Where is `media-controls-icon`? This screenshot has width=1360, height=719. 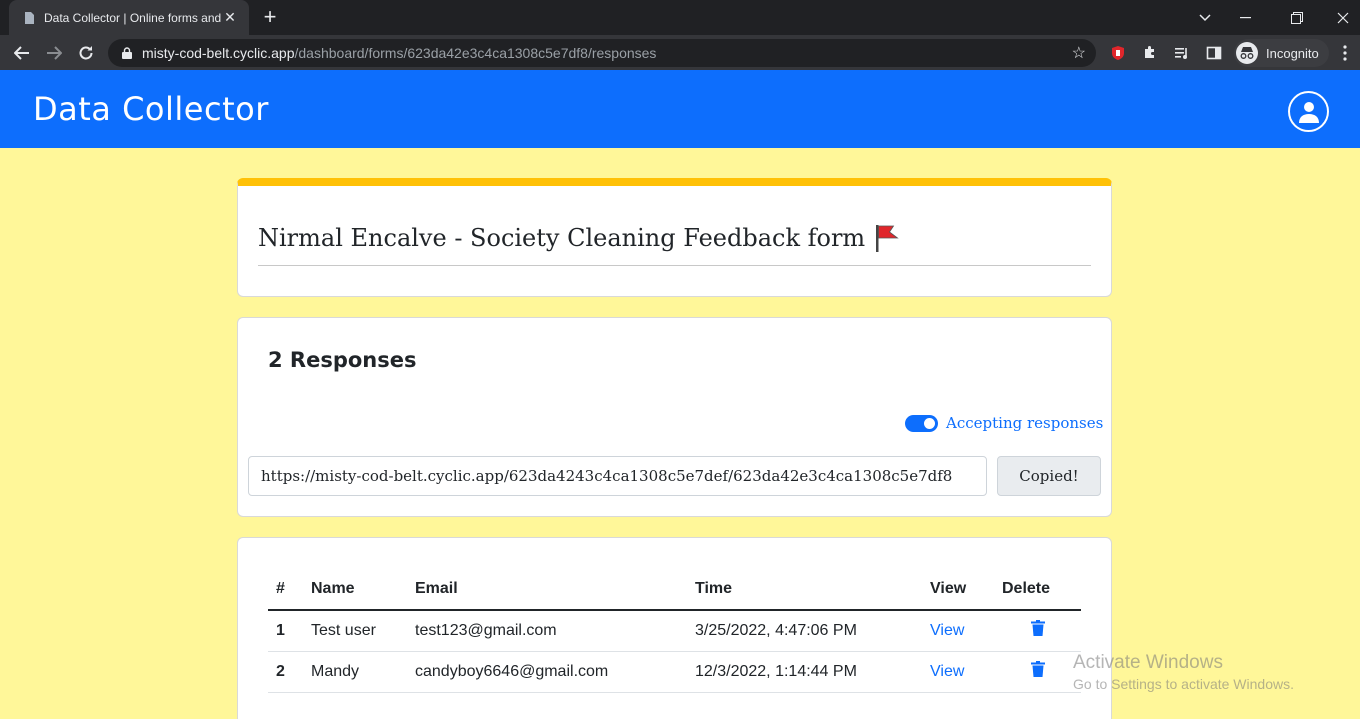 media-controls-icon is located at coordinates (1182, 53).